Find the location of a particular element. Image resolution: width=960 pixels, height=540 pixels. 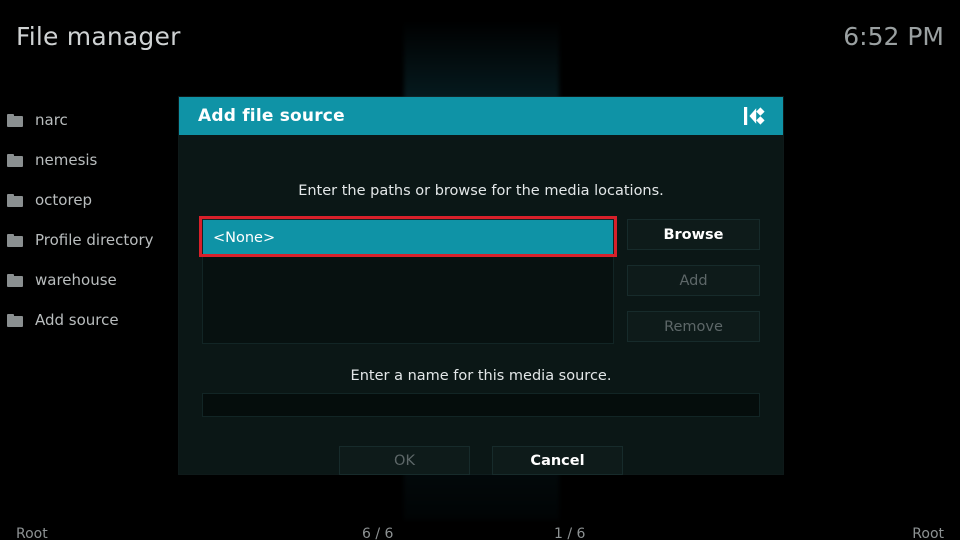

name-hint-label: Enter a name for this media source. is located at coordinates (481, 376).